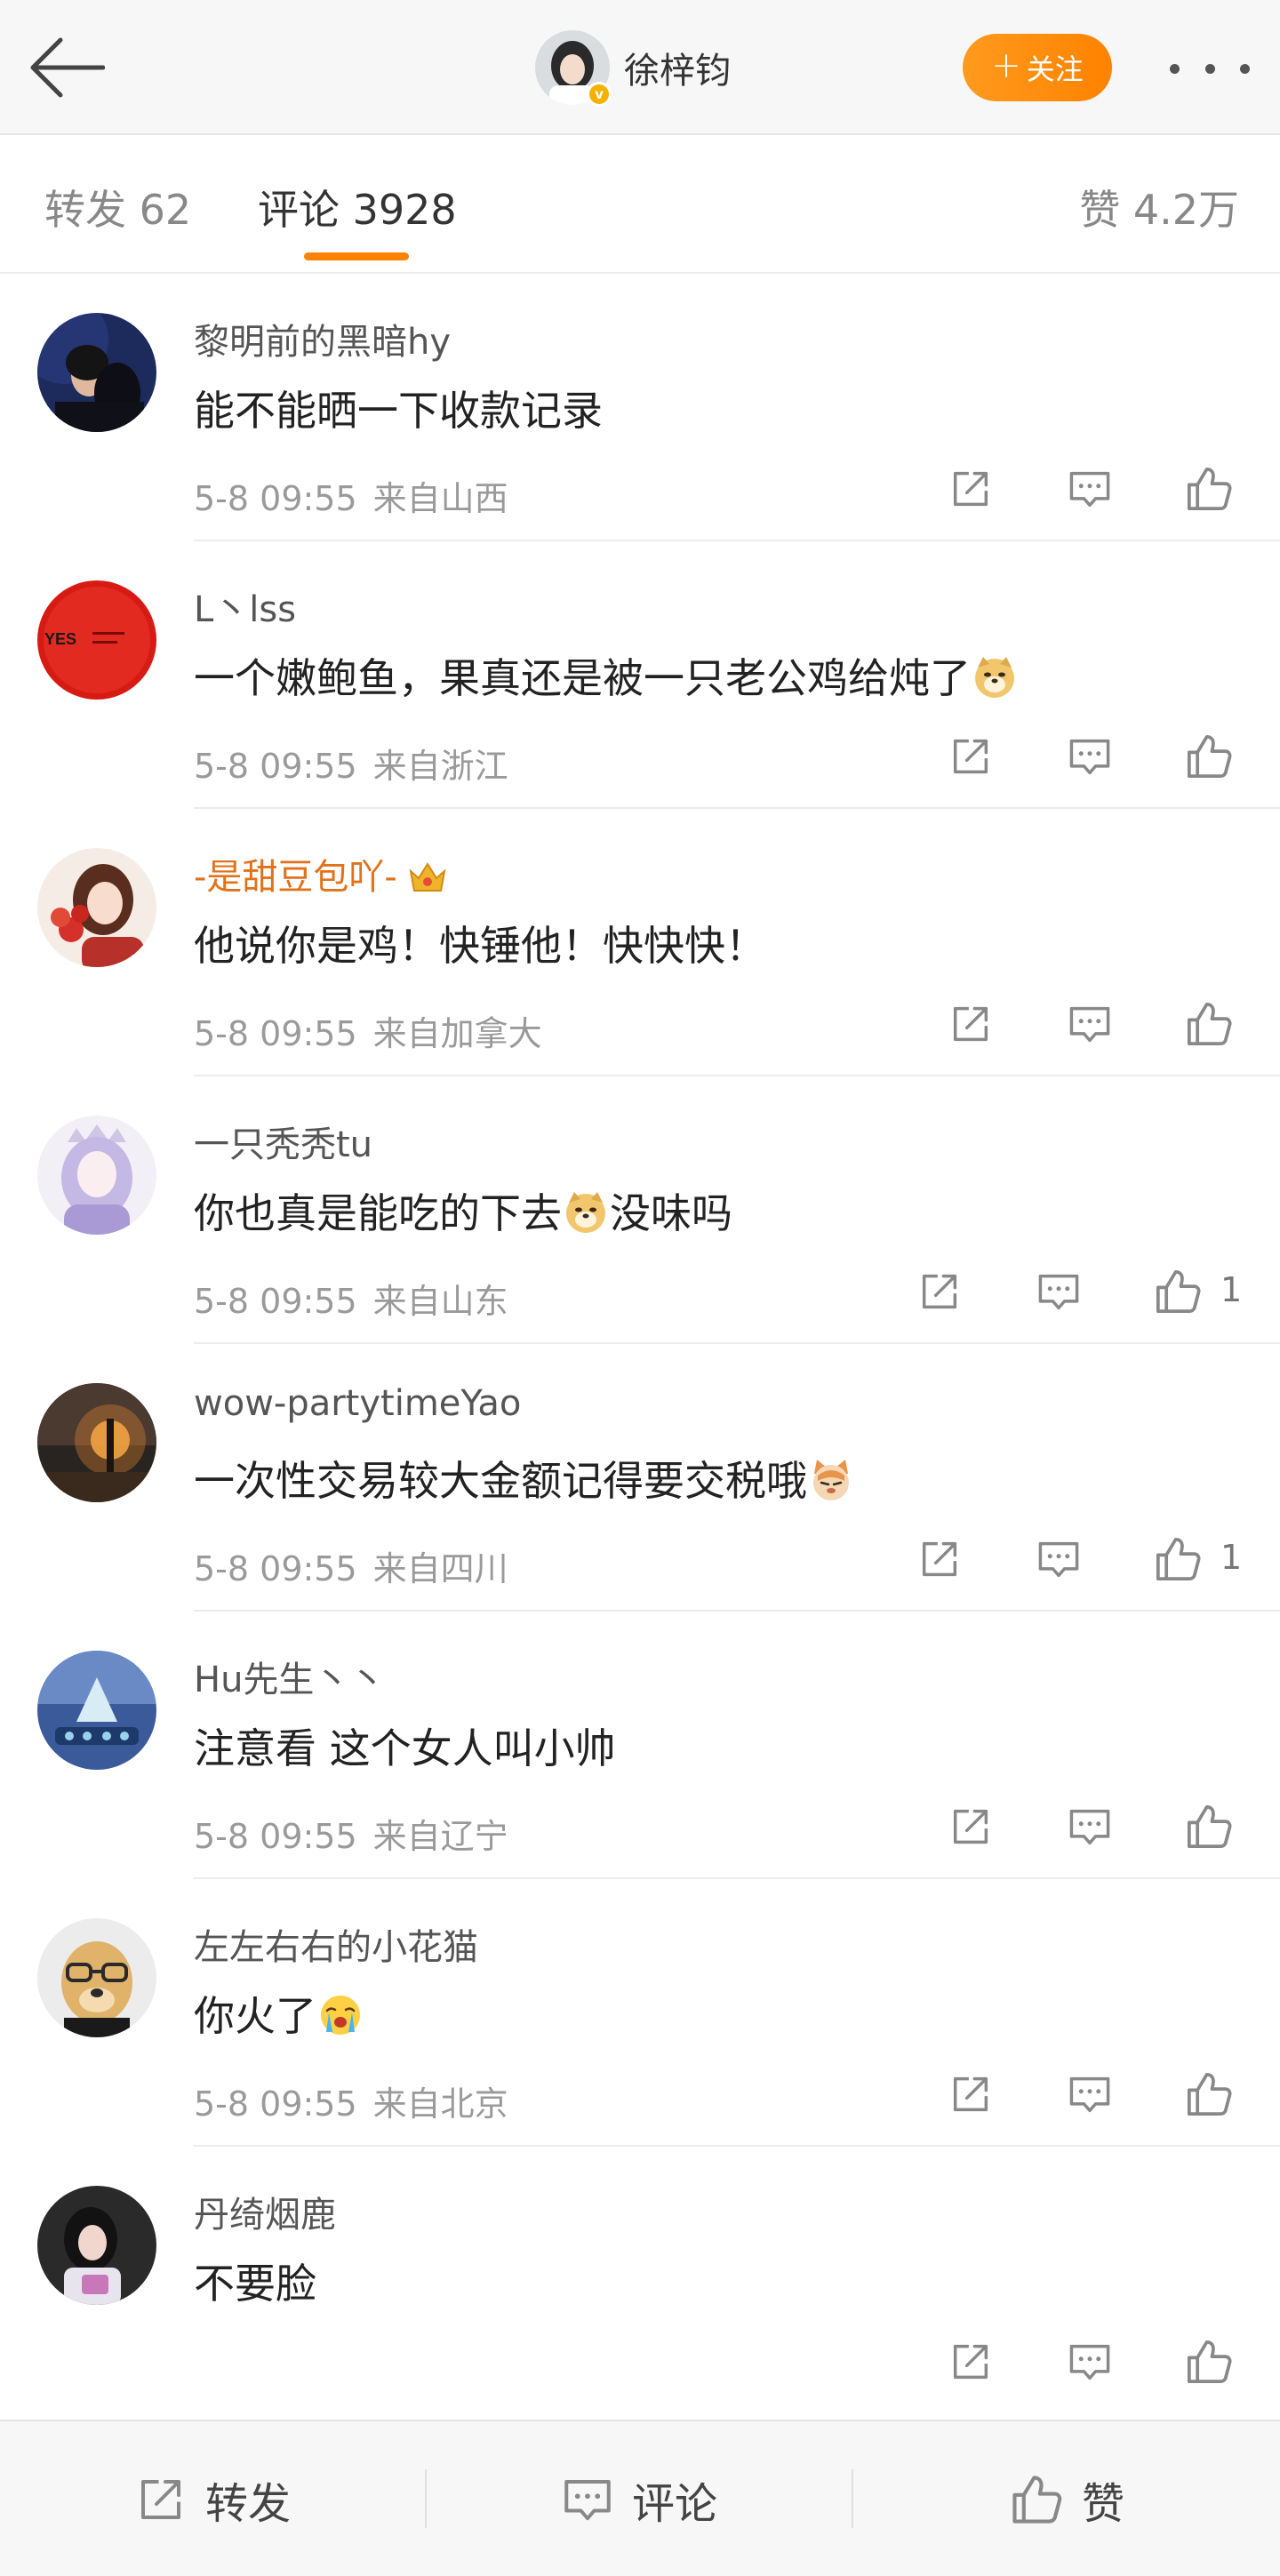  I want to click on repost-button: 转发, so click(212, 2498).